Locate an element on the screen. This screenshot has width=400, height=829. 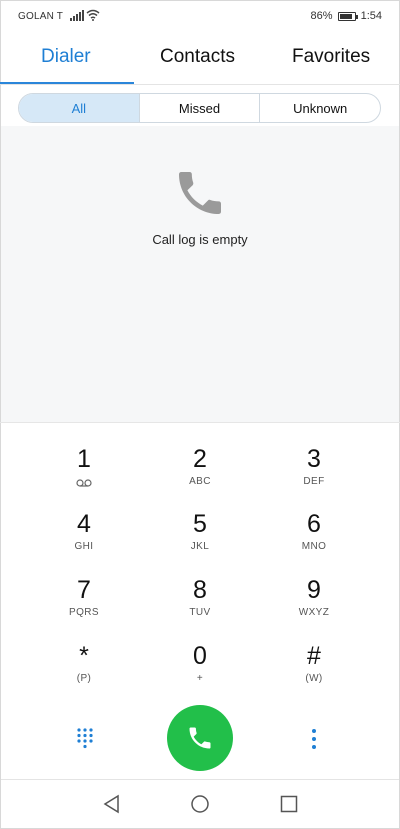
key-letters: TUV is located at coordinates (200, 612).